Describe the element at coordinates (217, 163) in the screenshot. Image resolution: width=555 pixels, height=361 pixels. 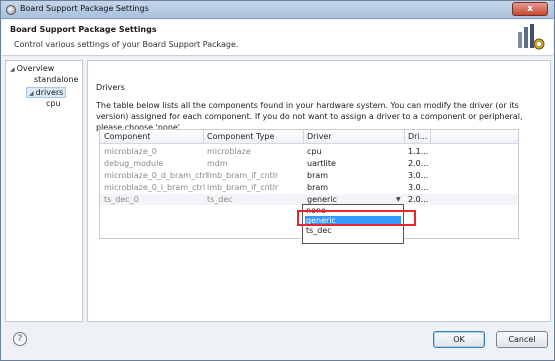
I see `cell-component-type: mdm` at that location.